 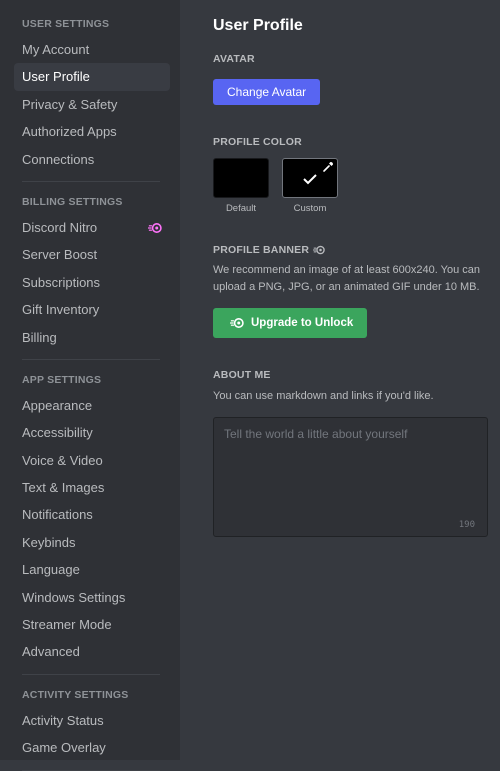 I want to click on section-header-billing-settings: BILLING SETTINGS, so click(x=72, y=201).